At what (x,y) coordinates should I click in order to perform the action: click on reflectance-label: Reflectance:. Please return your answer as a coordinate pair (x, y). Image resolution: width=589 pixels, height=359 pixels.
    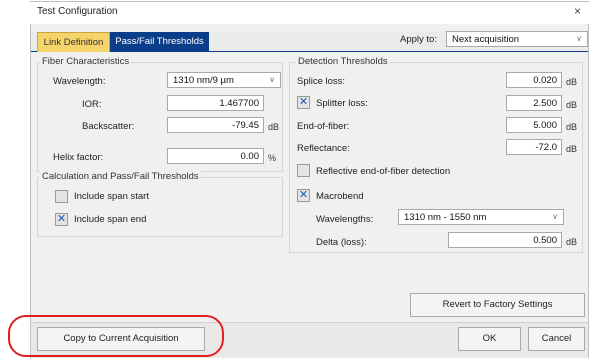
    Looking at the image, I should click on (323, 148).